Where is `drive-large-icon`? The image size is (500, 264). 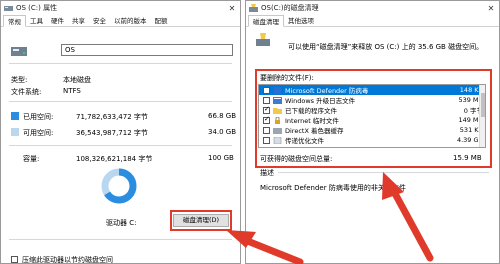 drive-large-icon is located at coordinates (19, 51).